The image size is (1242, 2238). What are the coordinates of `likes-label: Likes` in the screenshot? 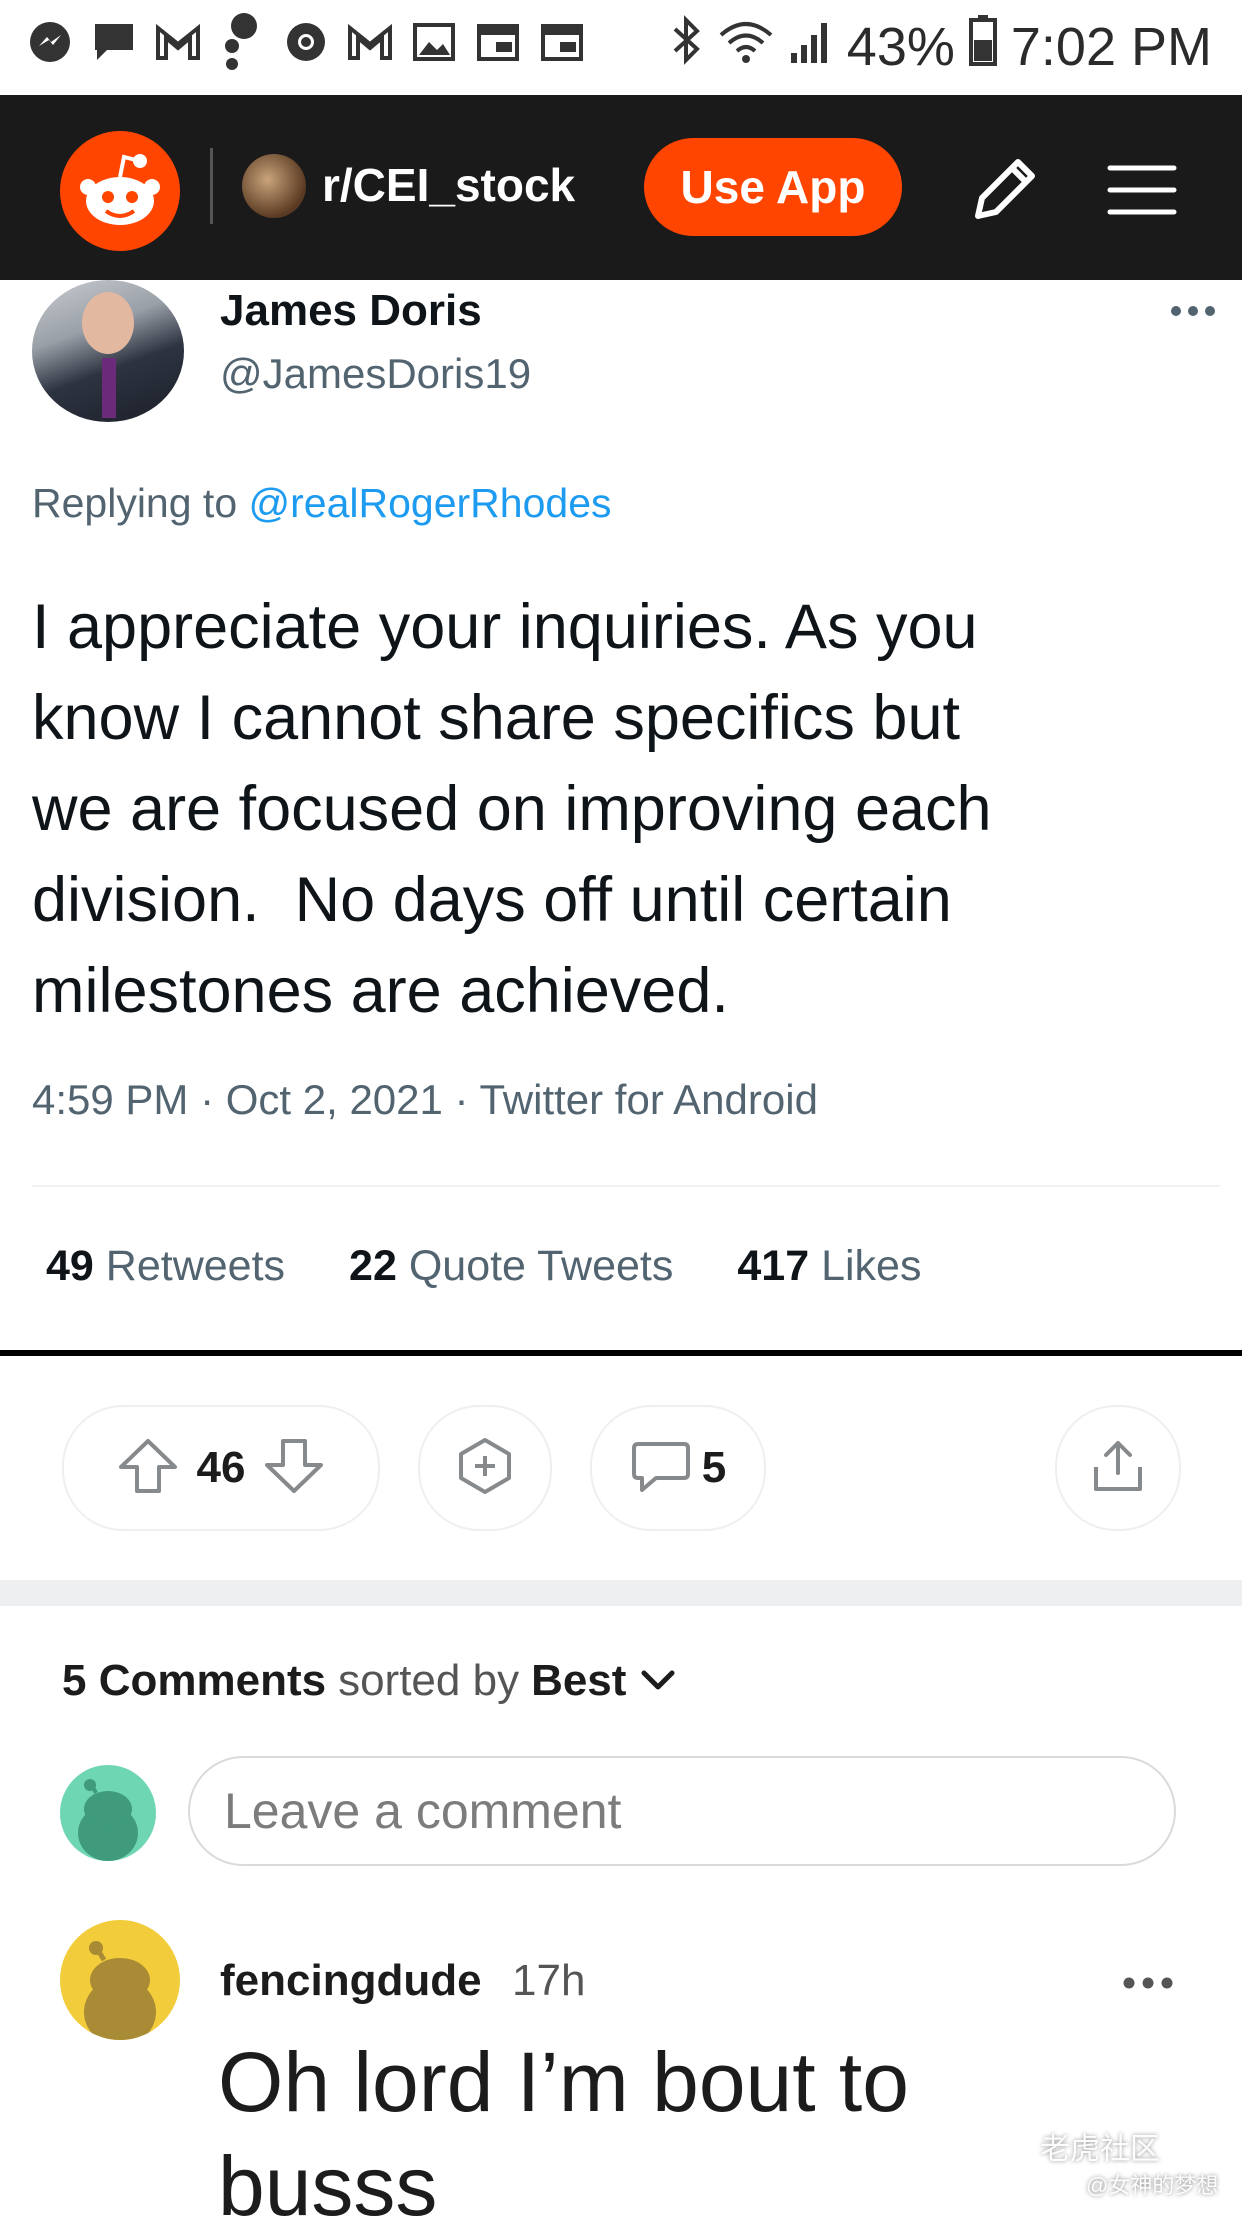 It's located at (865, 1266).